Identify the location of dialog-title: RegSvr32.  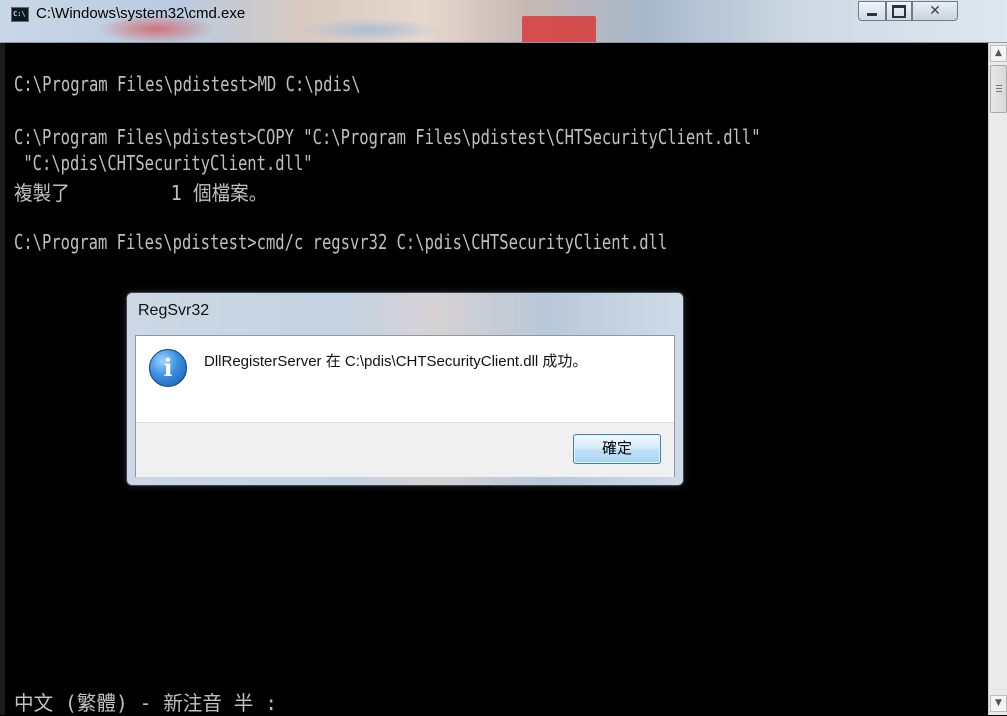
(174, 310).